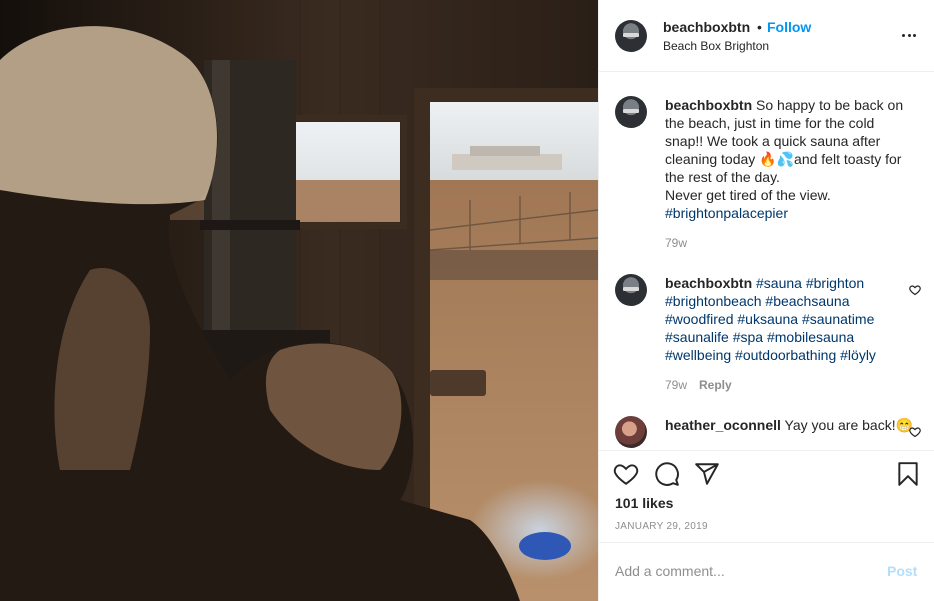  Describe the element at coordinates (707, 474) in the screenshot. I see `share-icon` at that location.